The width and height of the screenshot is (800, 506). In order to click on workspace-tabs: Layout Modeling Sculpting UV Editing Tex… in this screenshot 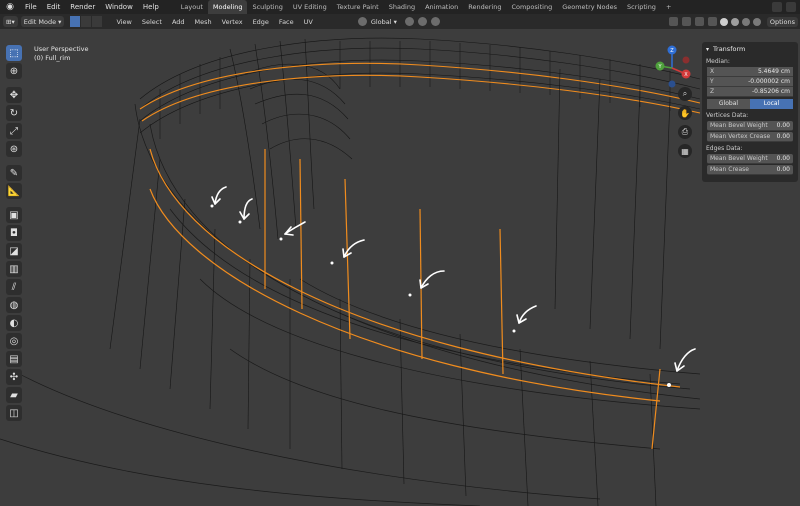, I will do `click(426, 7)`.